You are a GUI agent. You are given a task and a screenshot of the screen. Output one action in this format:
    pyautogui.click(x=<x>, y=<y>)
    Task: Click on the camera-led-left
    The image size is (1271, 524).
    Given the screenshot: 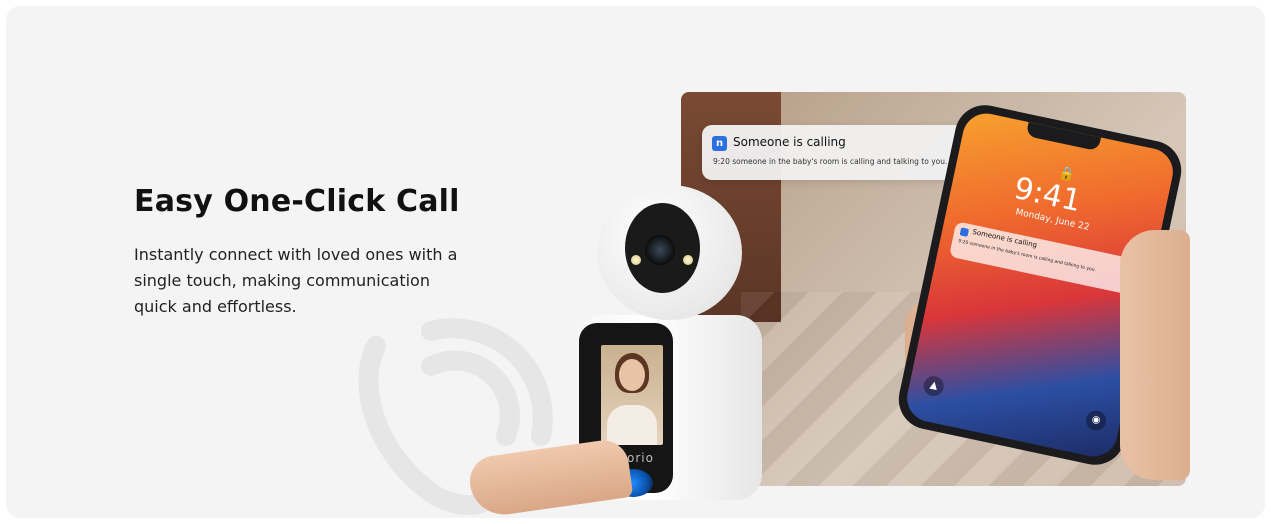 What is the action you would take?
    pyautogui.click(x=636, y=260)
    